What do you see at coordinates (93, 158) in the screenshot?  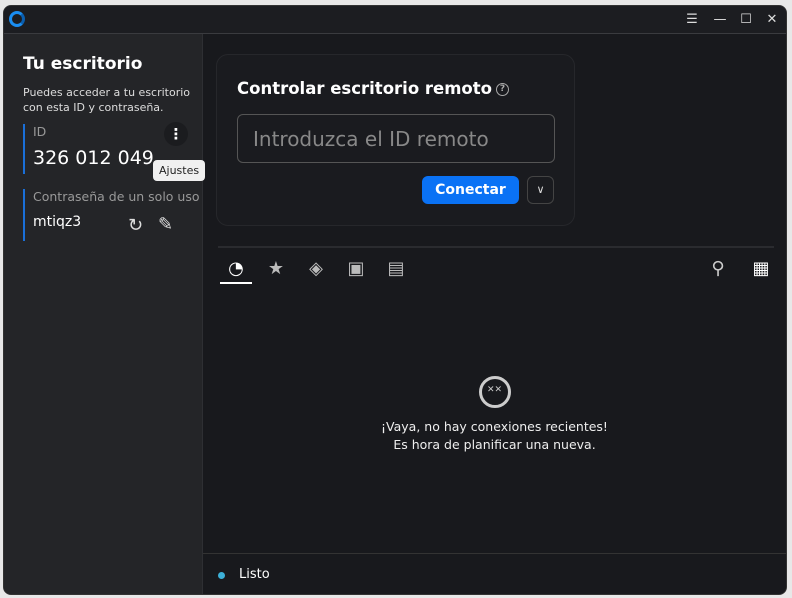 I see `id-value: 326 012 049` at bounding box center [93, 158].